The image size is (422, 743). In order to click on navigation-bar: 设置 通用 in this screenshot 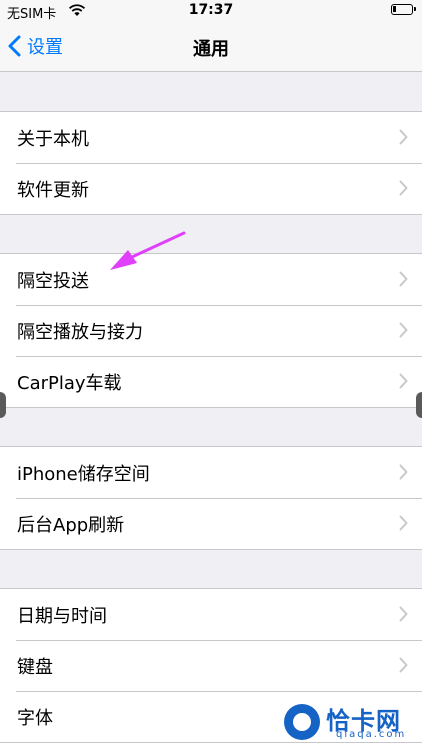, I will do `click(211, 47)`.